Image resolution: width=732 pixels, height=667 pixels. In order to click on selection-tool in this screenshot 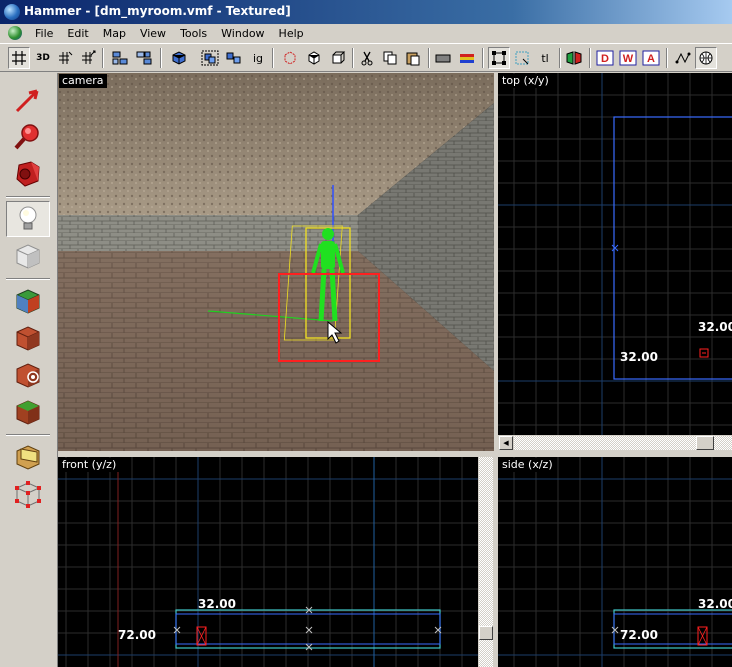, I will do `click(28, 100)`.